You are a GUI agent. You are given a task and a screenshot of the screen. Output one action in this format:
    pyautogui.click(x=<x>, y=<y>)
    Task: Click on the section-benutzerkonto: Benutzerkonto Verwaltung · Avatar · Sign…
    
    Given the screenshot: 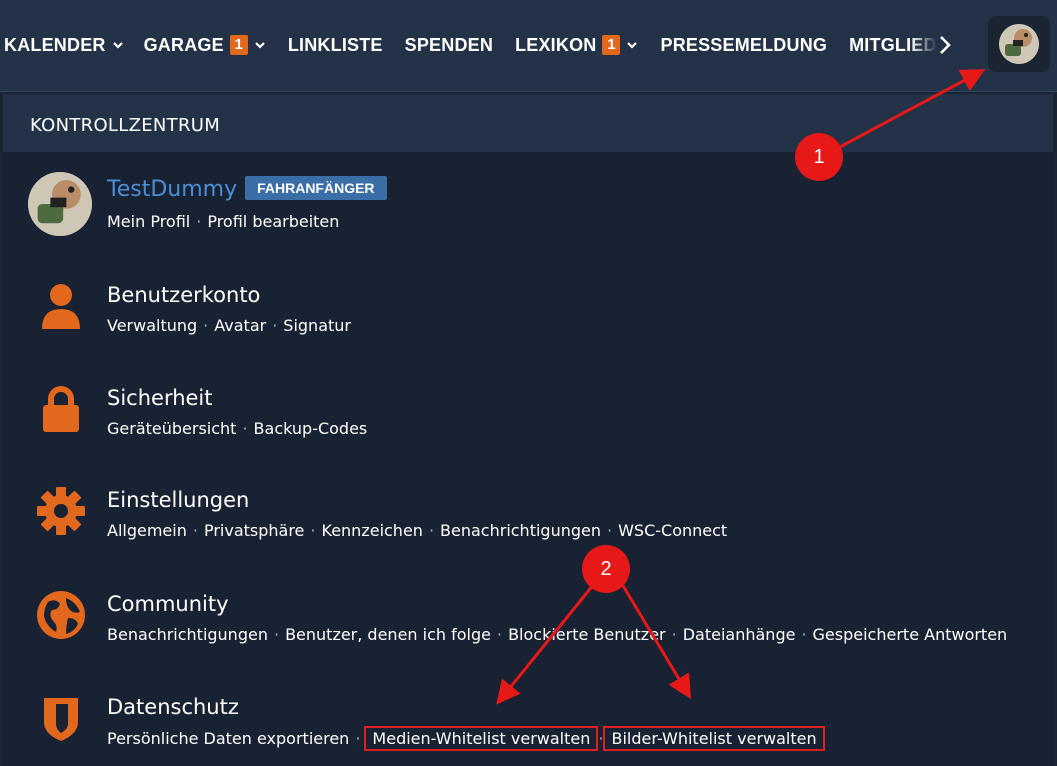 What is the action you would take?
    pyautogui.click(x=528, y=313)
    